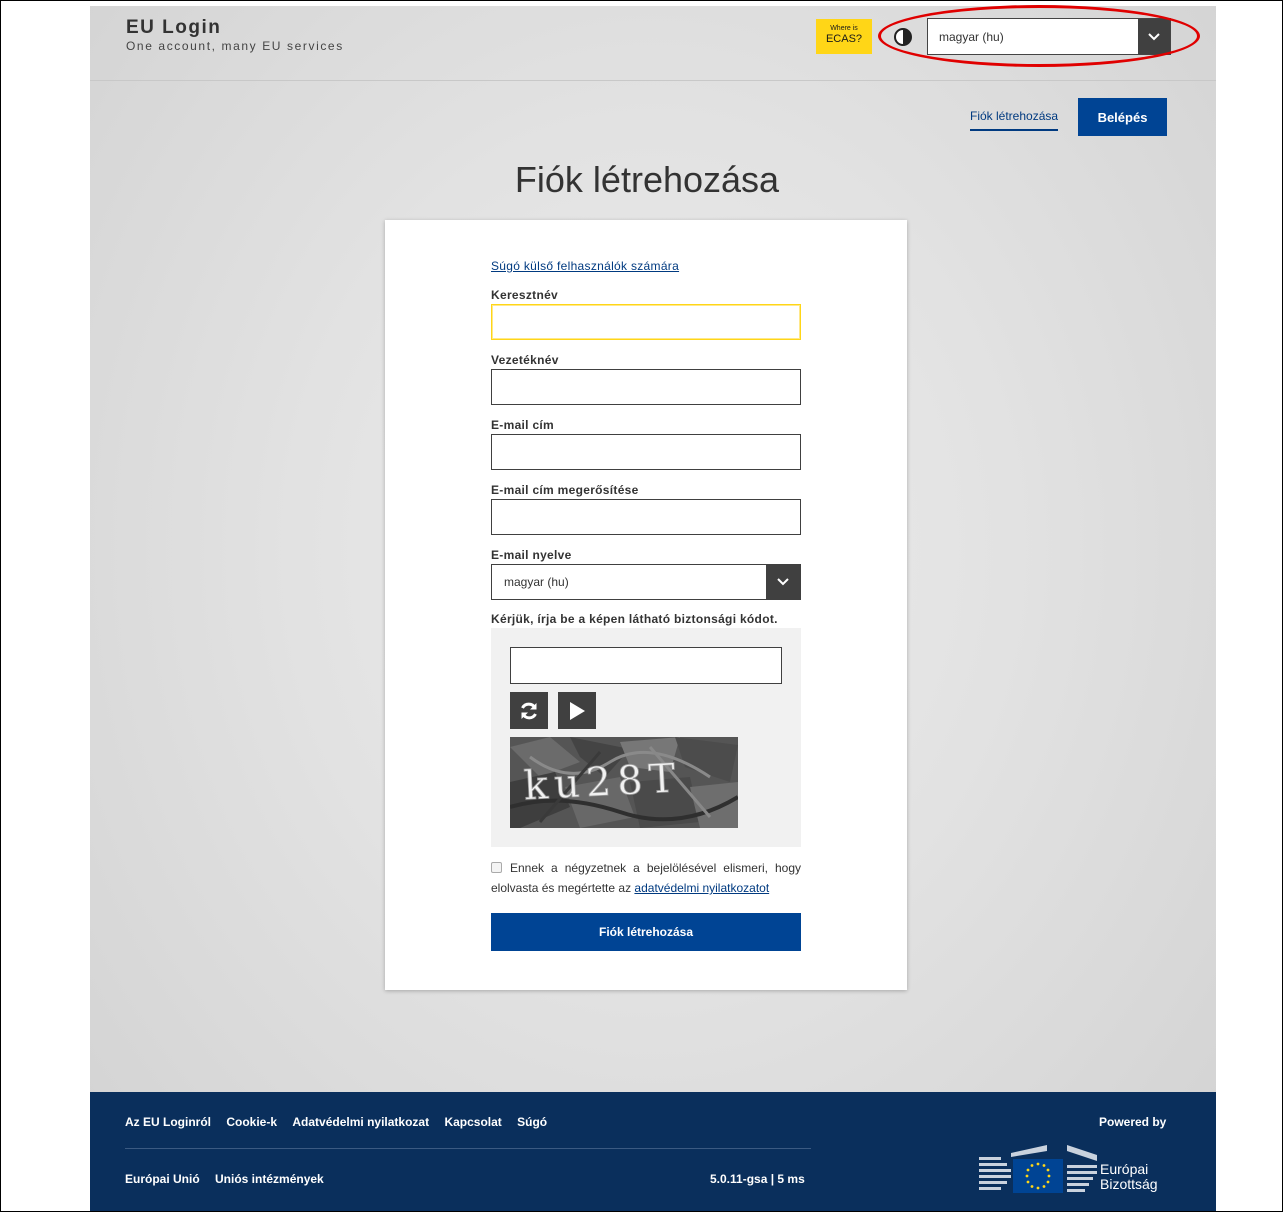  I want to click on email-input, so click(646, 452).